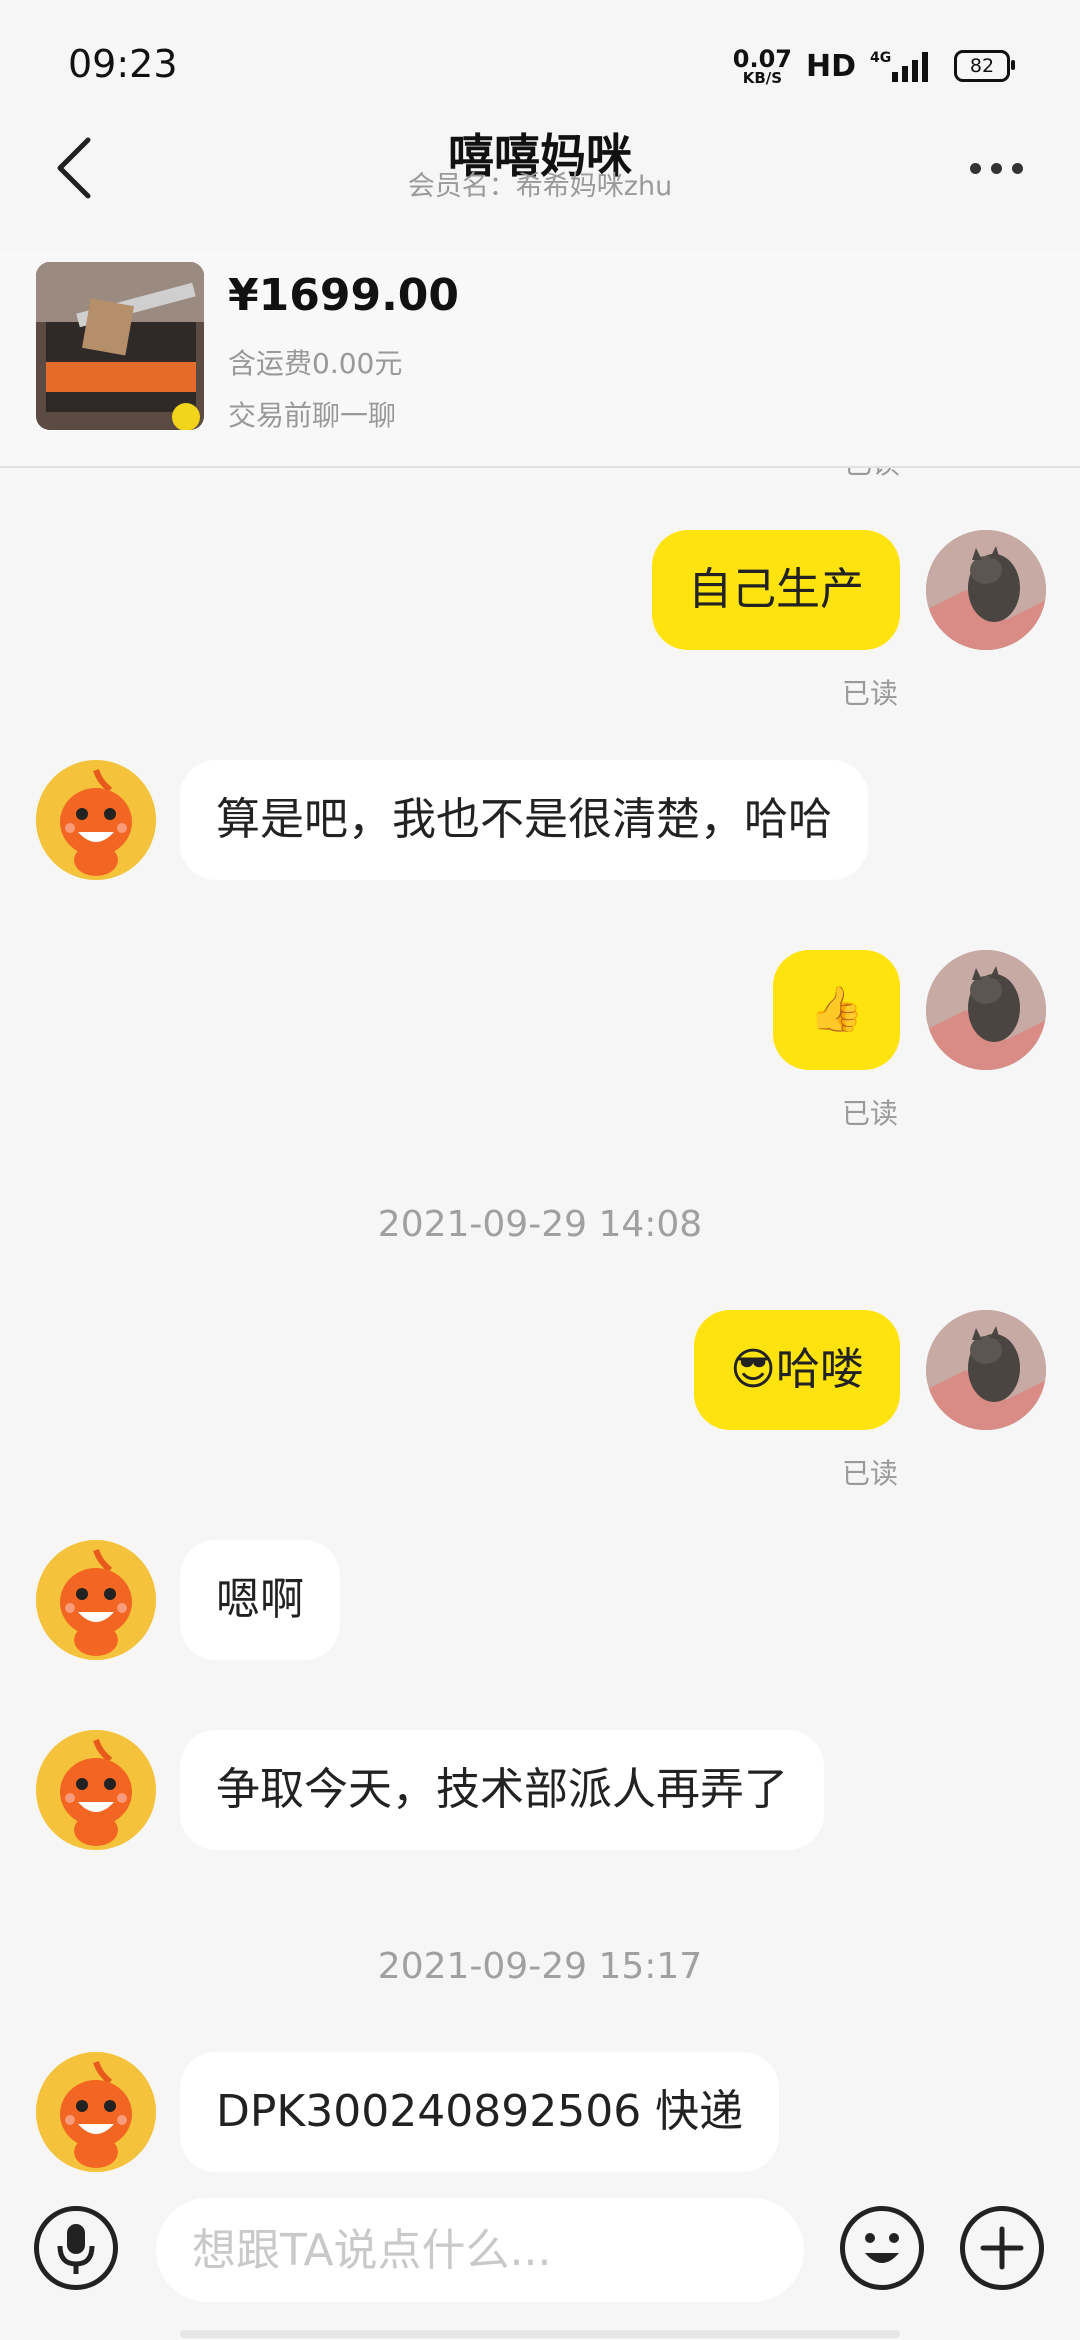 The image size is (1080, 2340). What do you see at coordinates (502, 1790) in the screenshot?
I see `message-bubble-theirs: 争取今天，技术部派人再弄了` at bounding box center [502, 1790].